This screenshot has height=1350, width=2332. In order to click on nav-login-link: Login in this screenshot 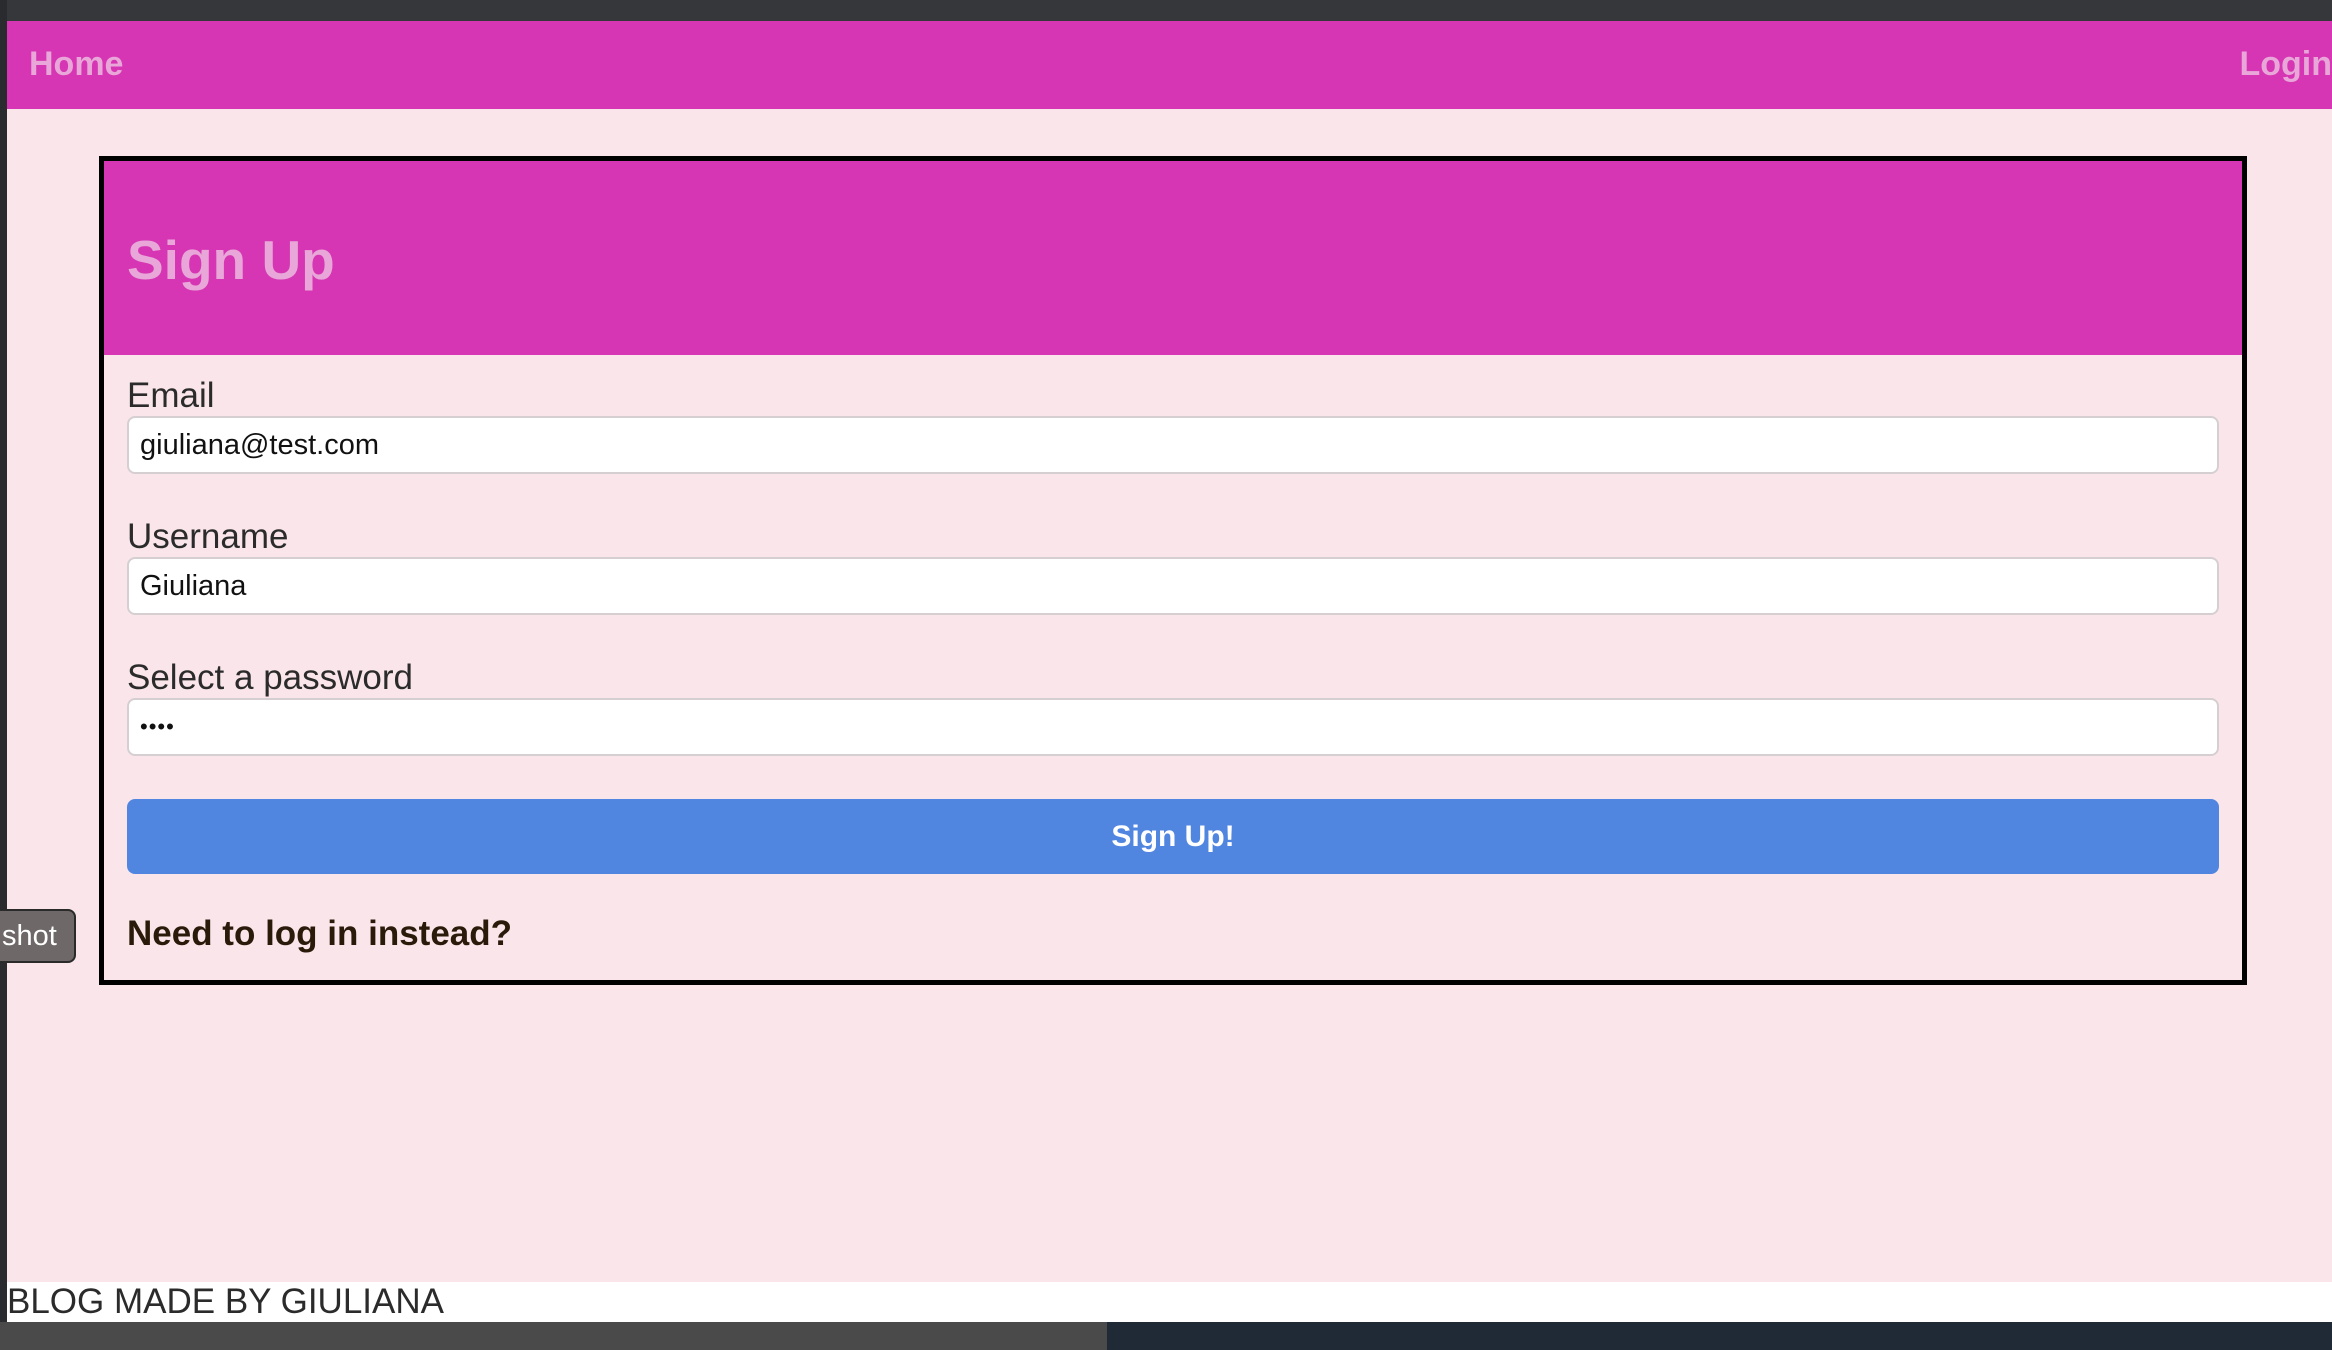, I will do `click(2285, 64)`.